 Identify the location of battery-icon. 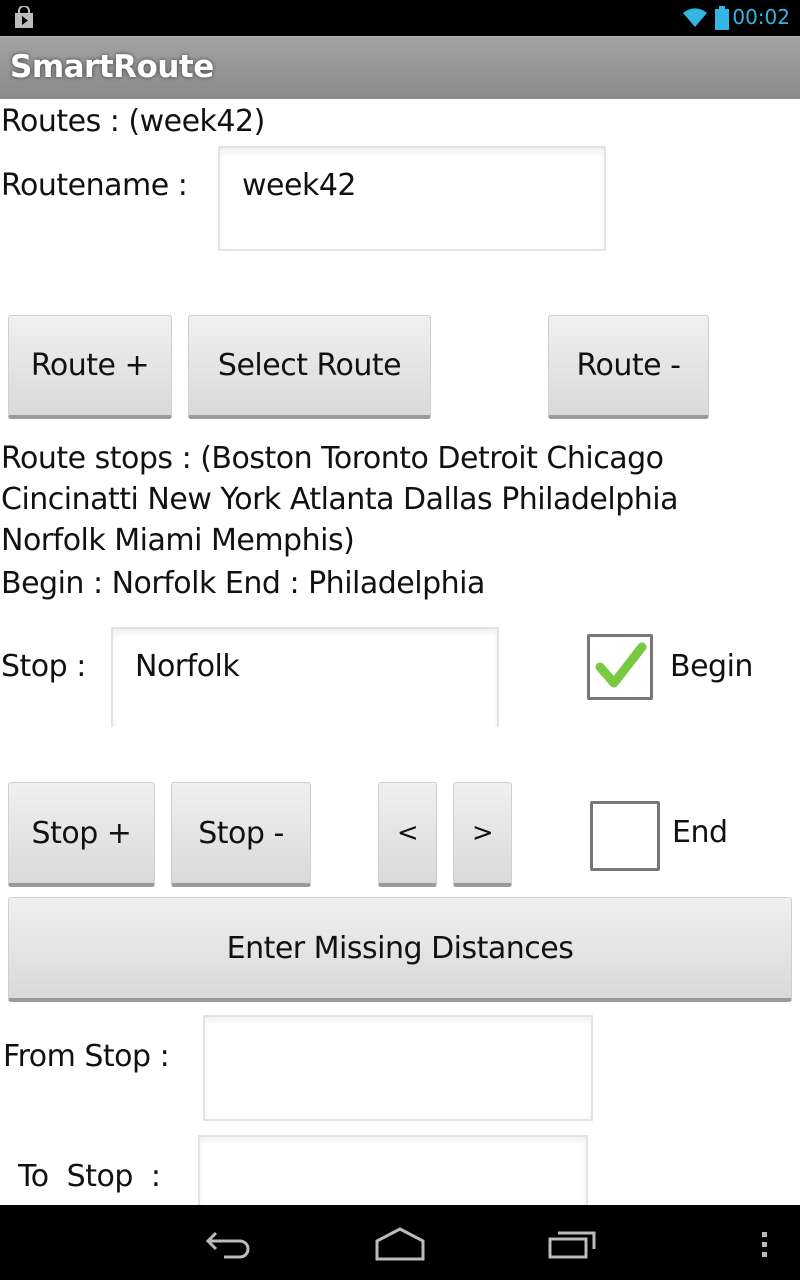
(722, 18).